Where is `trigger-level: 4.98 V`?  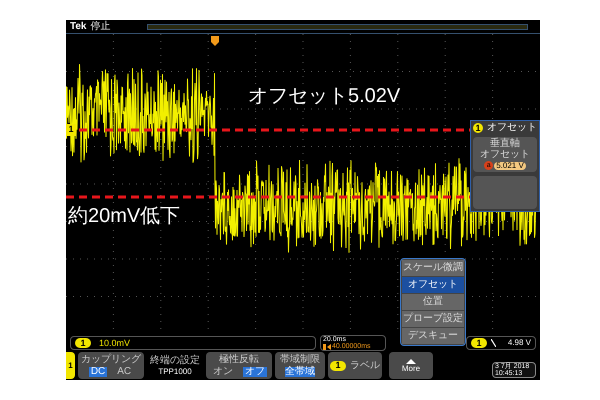 trigger-level: 4.98 V is located at coordinates (519, 343).